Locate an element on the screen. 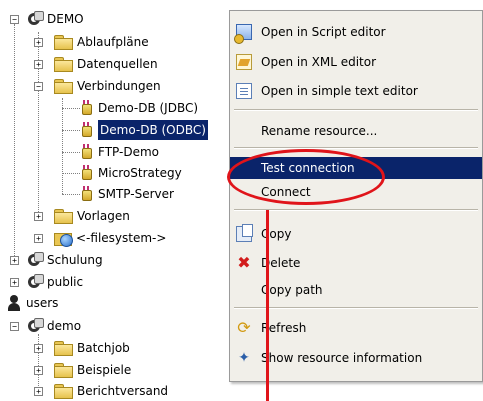  delete-x-icon: ✖ is located at coordinates (244, 262).